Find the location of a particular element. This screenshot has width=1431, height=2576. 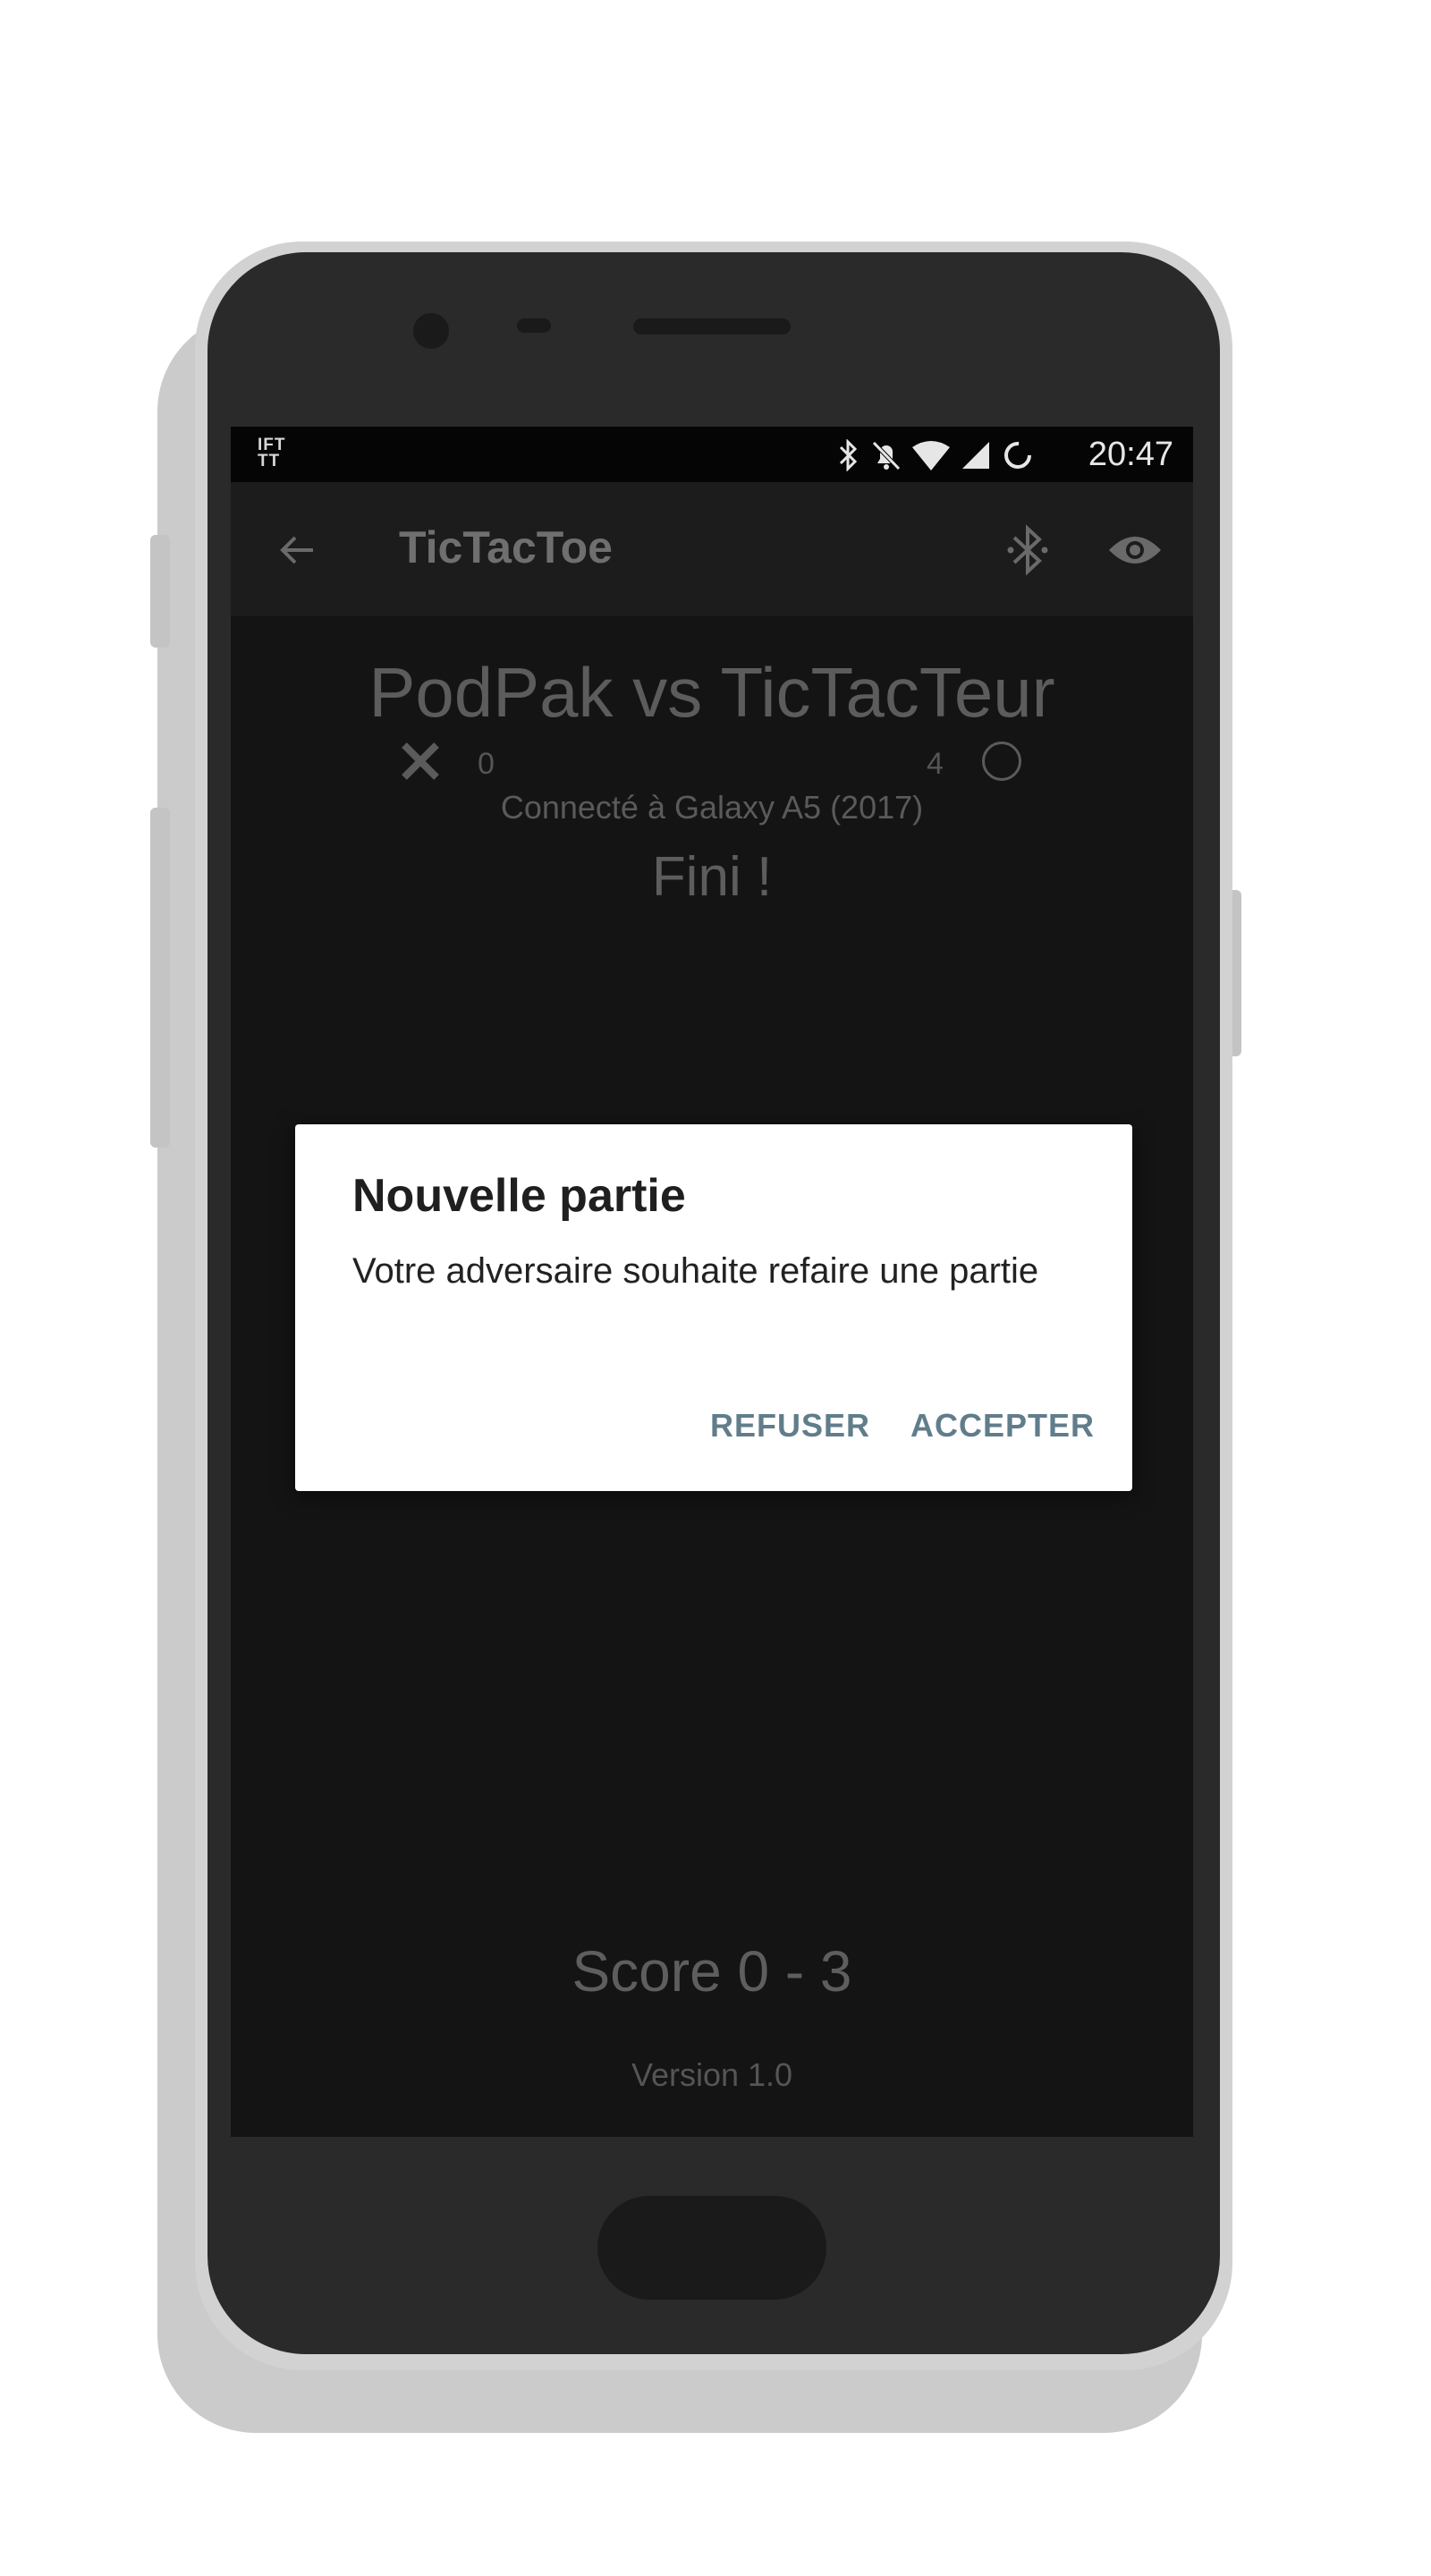

refuse-button: REFUSER is located at coordinates (790, 1426).